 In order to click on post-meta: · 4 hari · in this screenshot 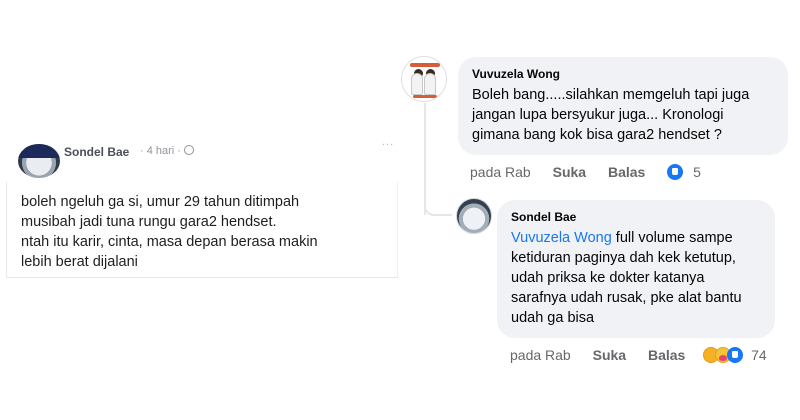, I will do `click(167, 151)`.